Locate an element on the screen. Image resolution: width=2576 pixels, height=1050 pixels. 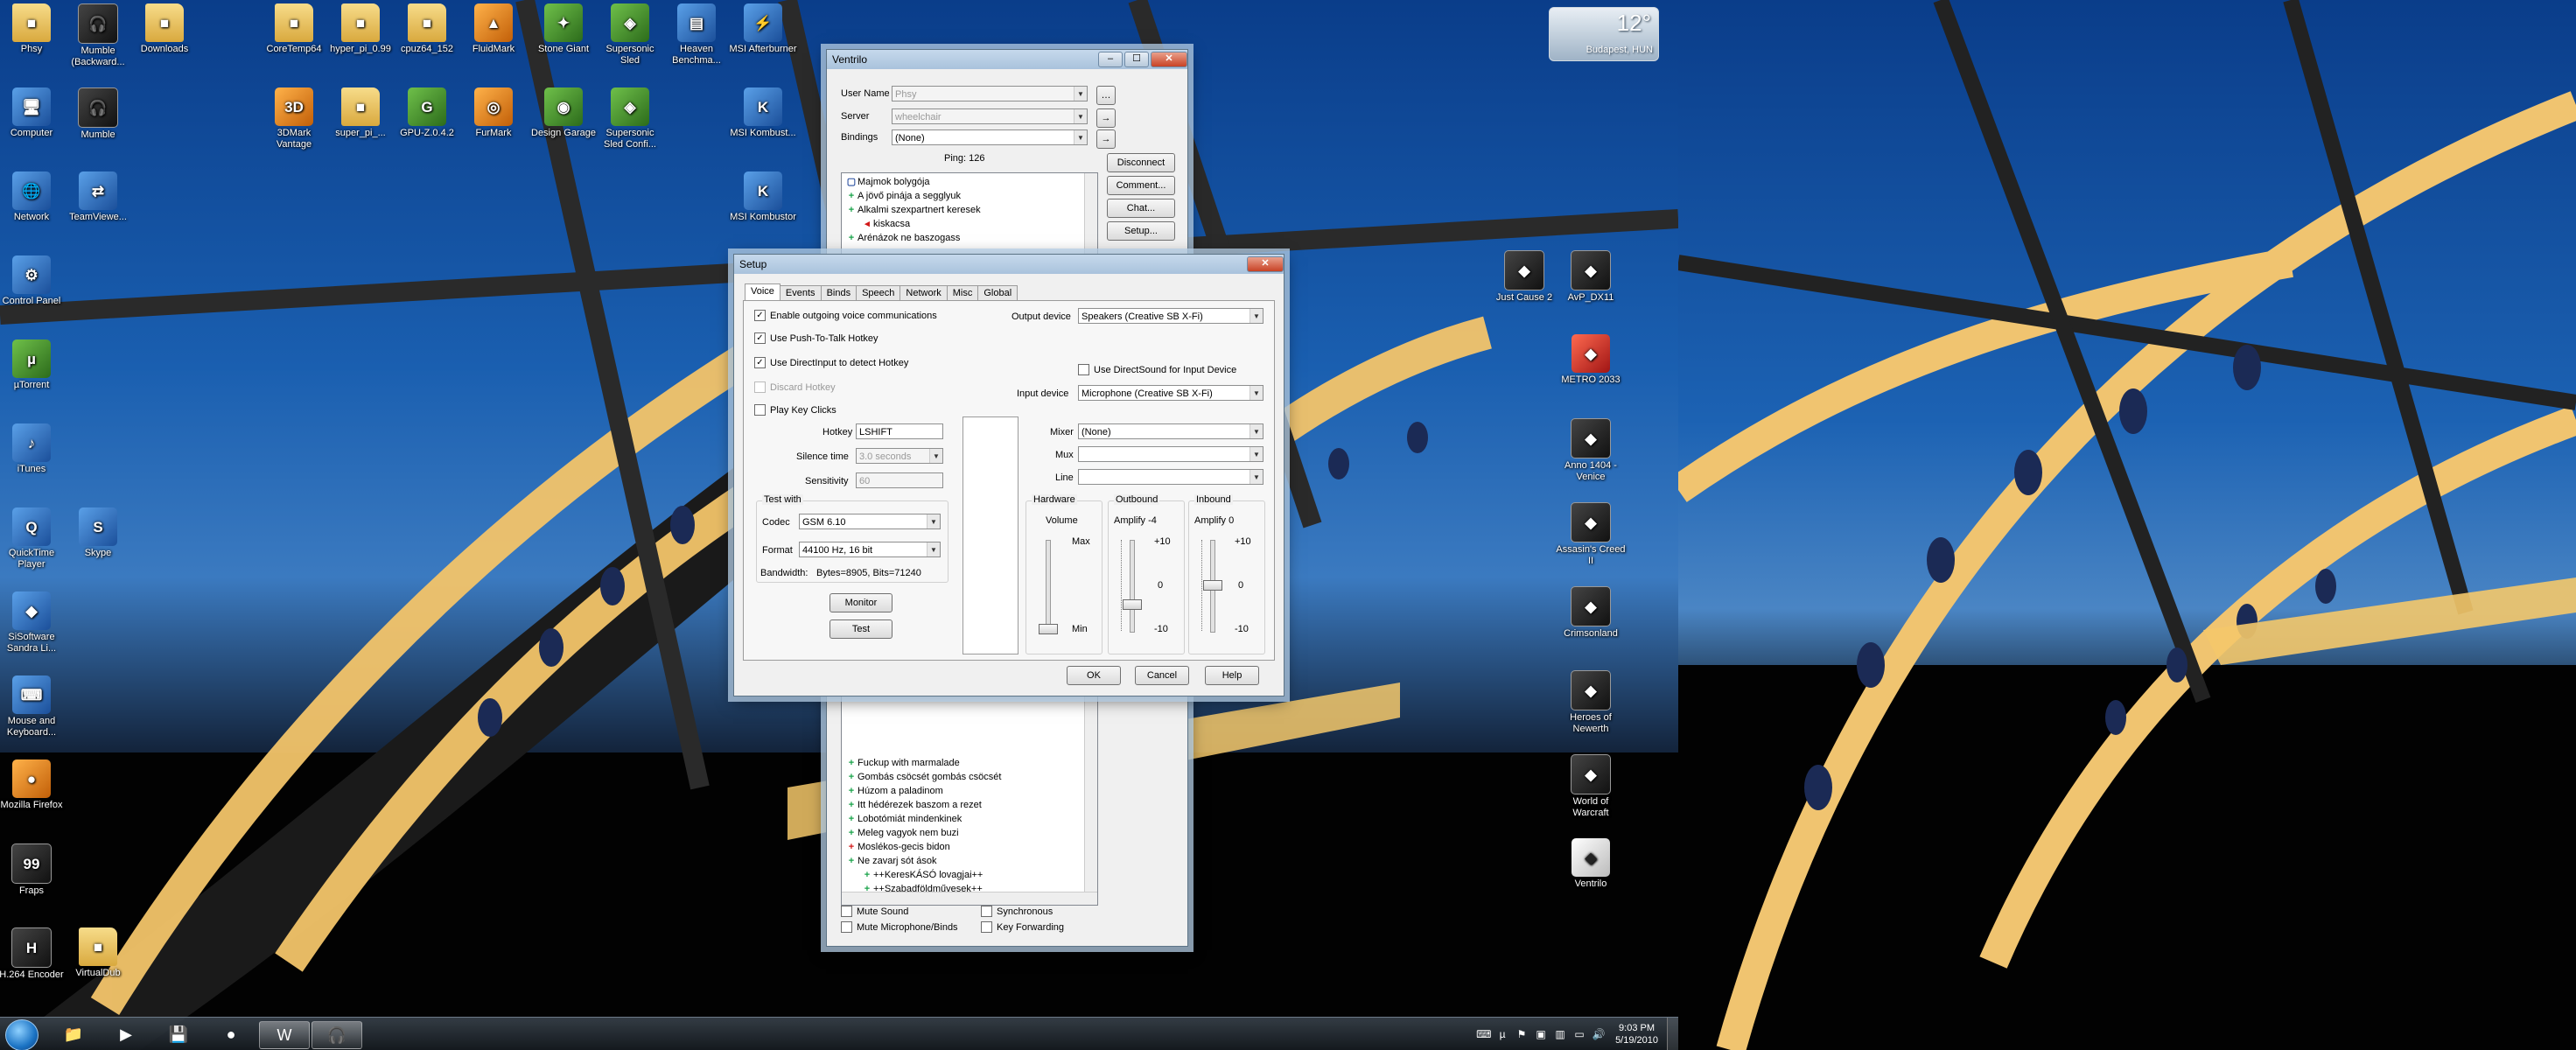
test-button: Test is located at coordinates (861, 629).